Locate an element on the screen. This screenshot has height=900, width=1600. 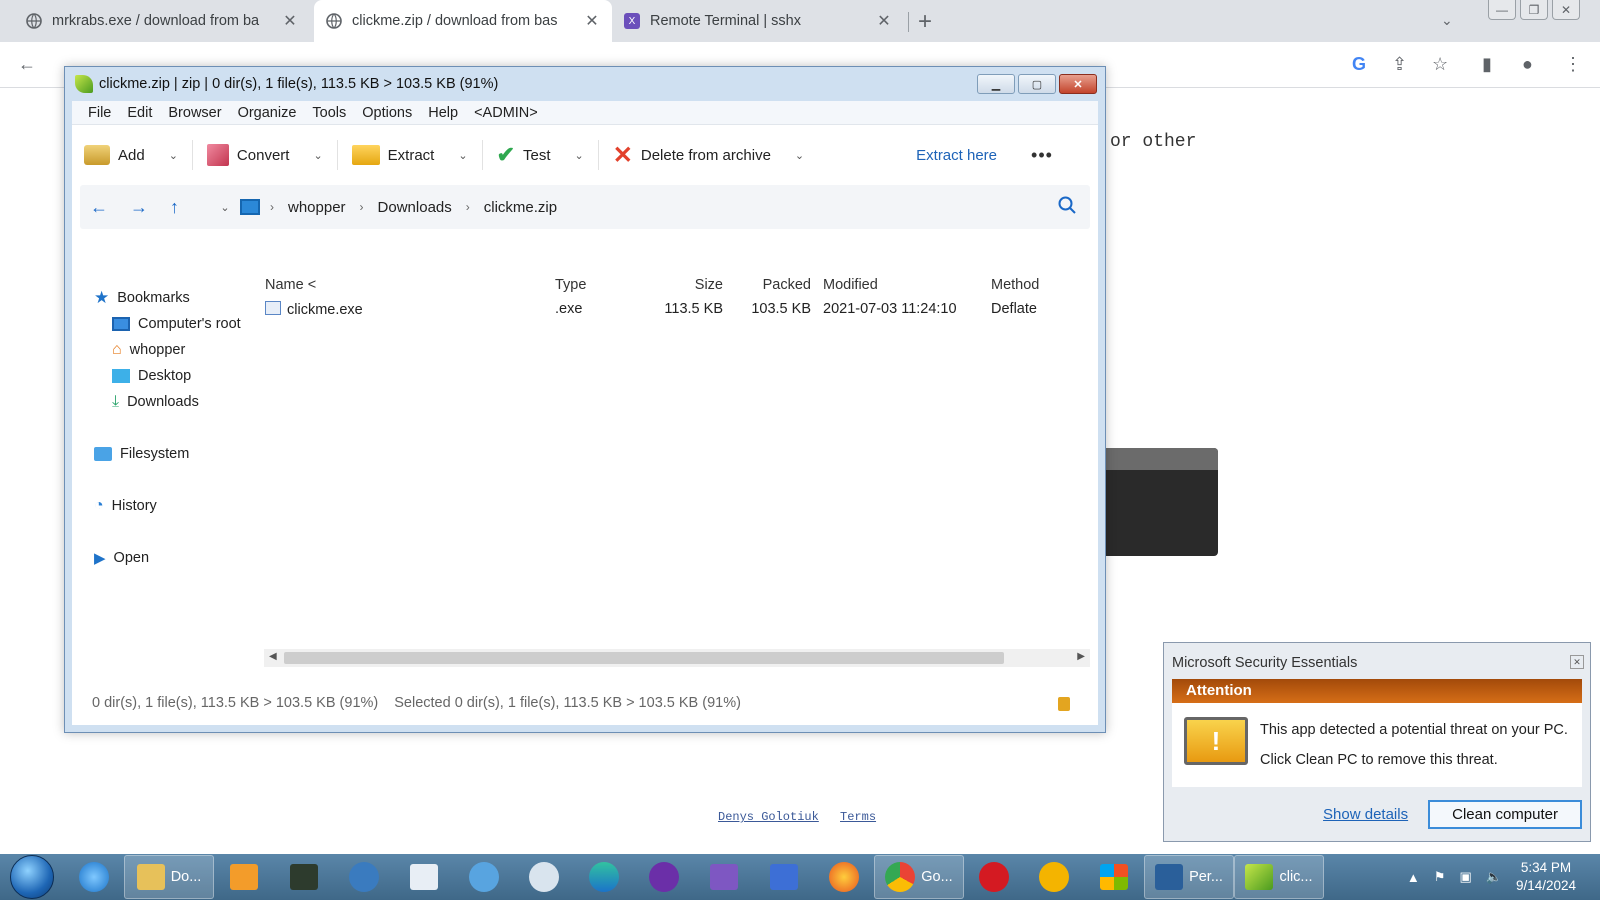
horizontal-scrollbar: ◀ ▶ is located at coordinates (677, 658).